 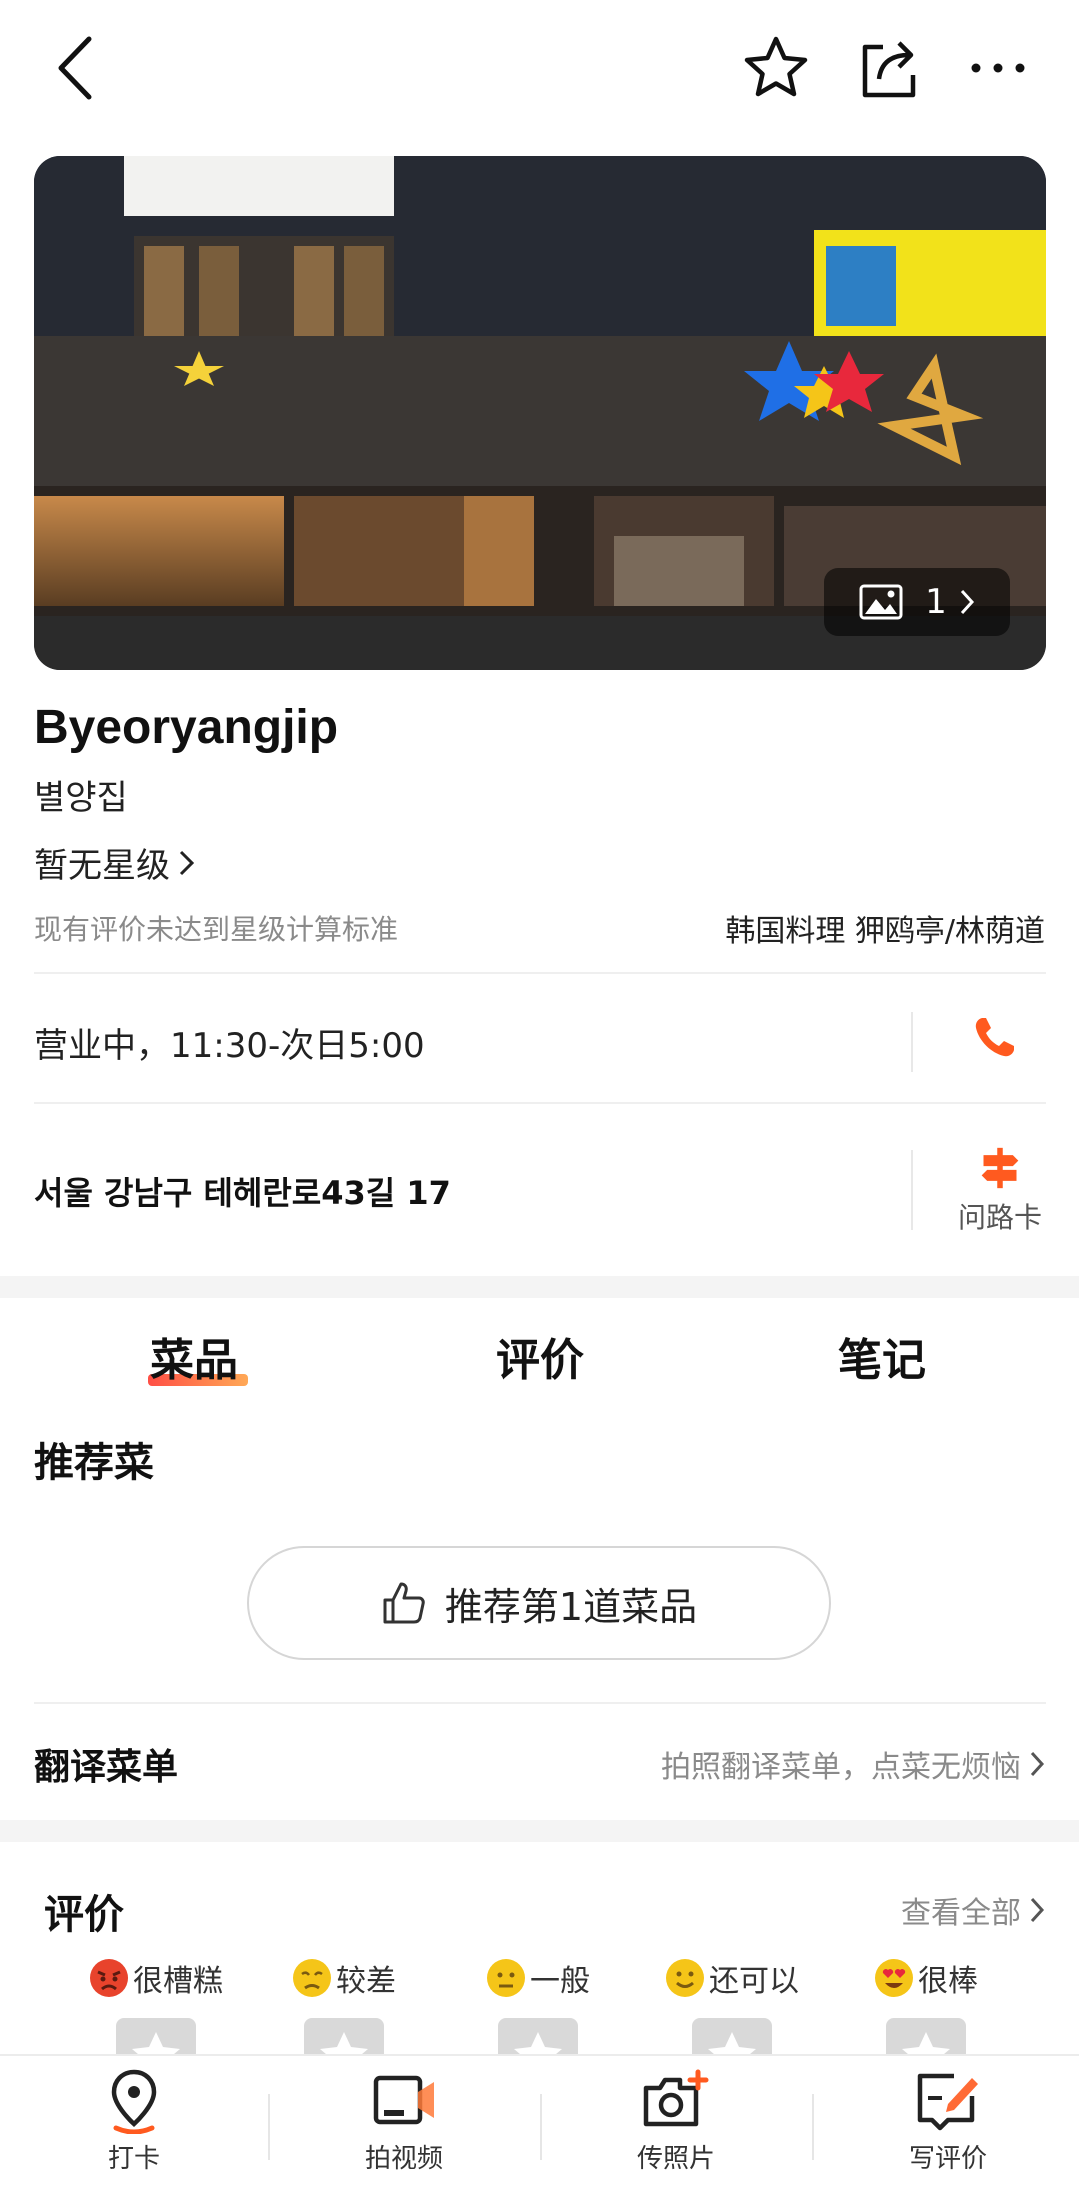 I want to click on phone-button, so click(x=995, y=1037).